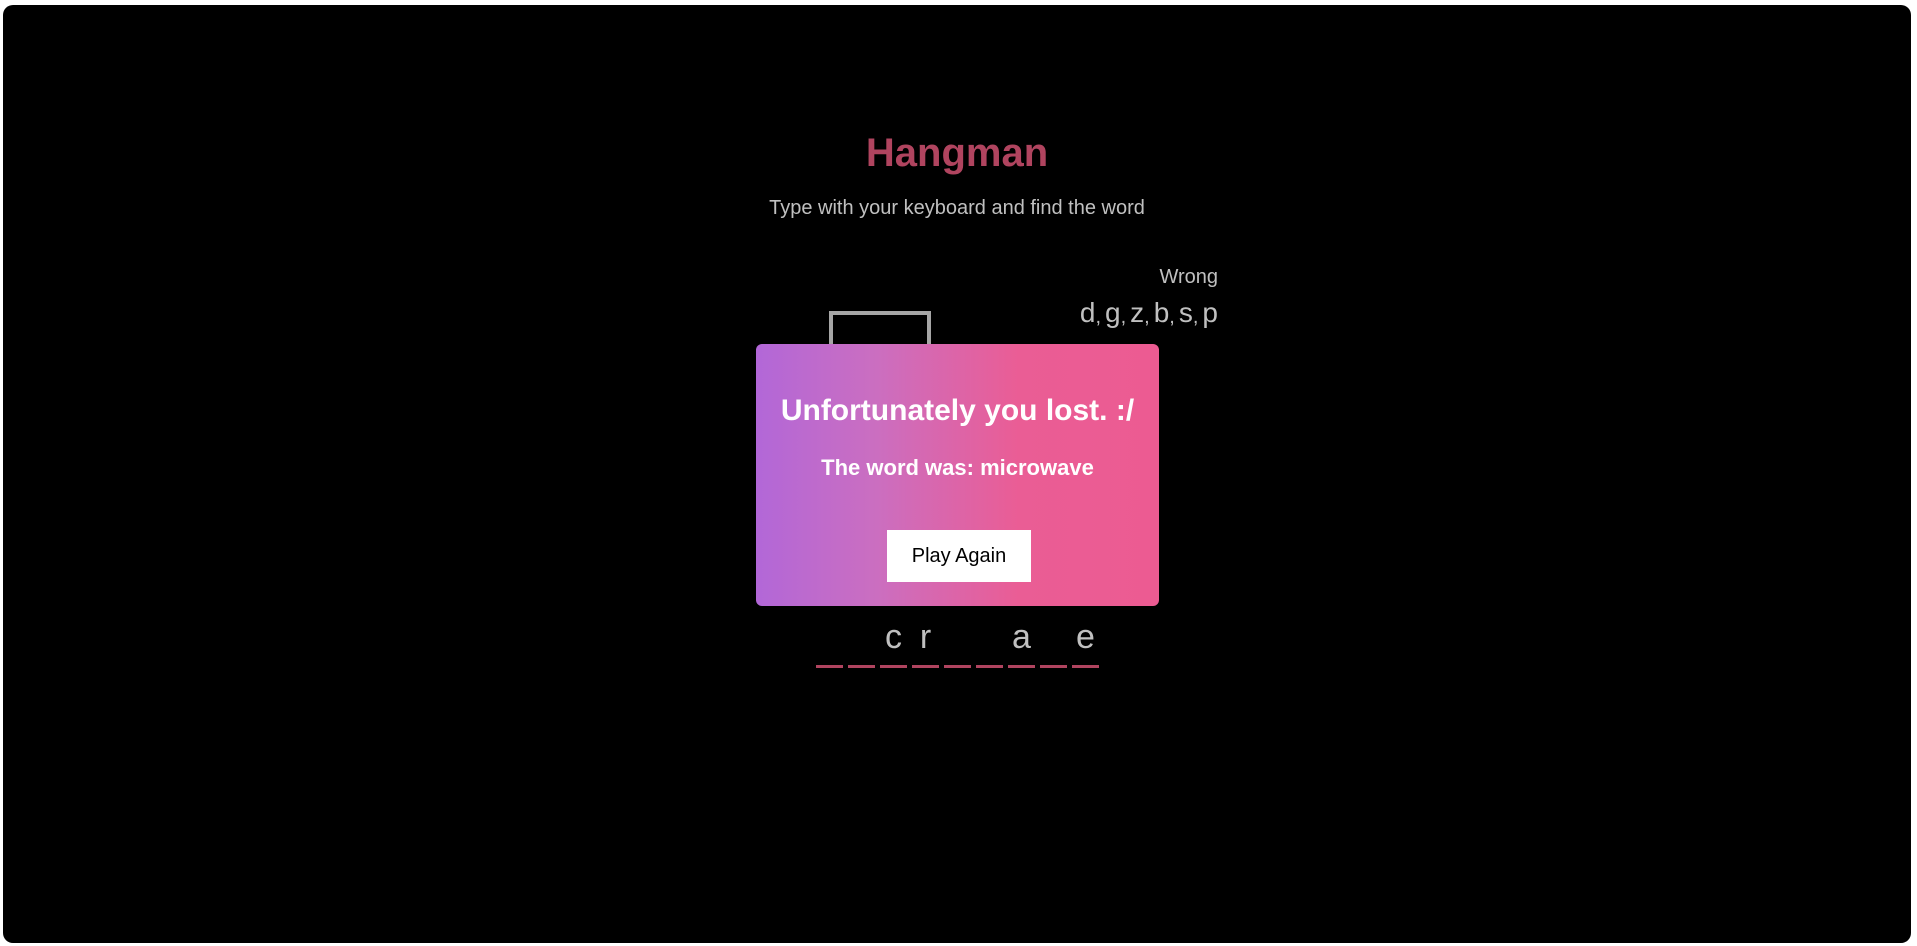  Describe the element at coordinates (893, 641) in the screenshot. I see `letter-slot: c` at that location.